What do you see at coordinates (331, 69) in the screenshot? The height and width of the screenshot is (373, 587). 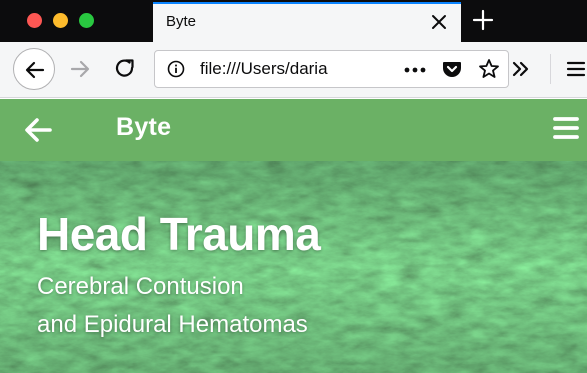 I see `url-bar: file:///Users/daria` at bounding box center [331, 69].